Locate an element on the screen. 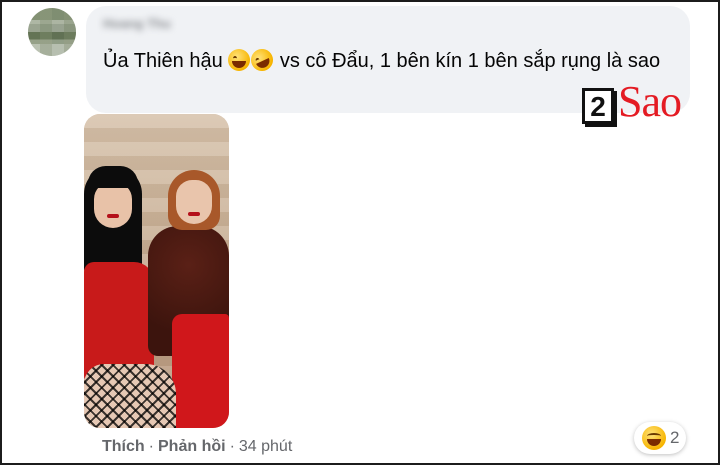 The width and height of the screenshot is (720, 465). photo-person-right-dress is located at coordinates (200, 371).